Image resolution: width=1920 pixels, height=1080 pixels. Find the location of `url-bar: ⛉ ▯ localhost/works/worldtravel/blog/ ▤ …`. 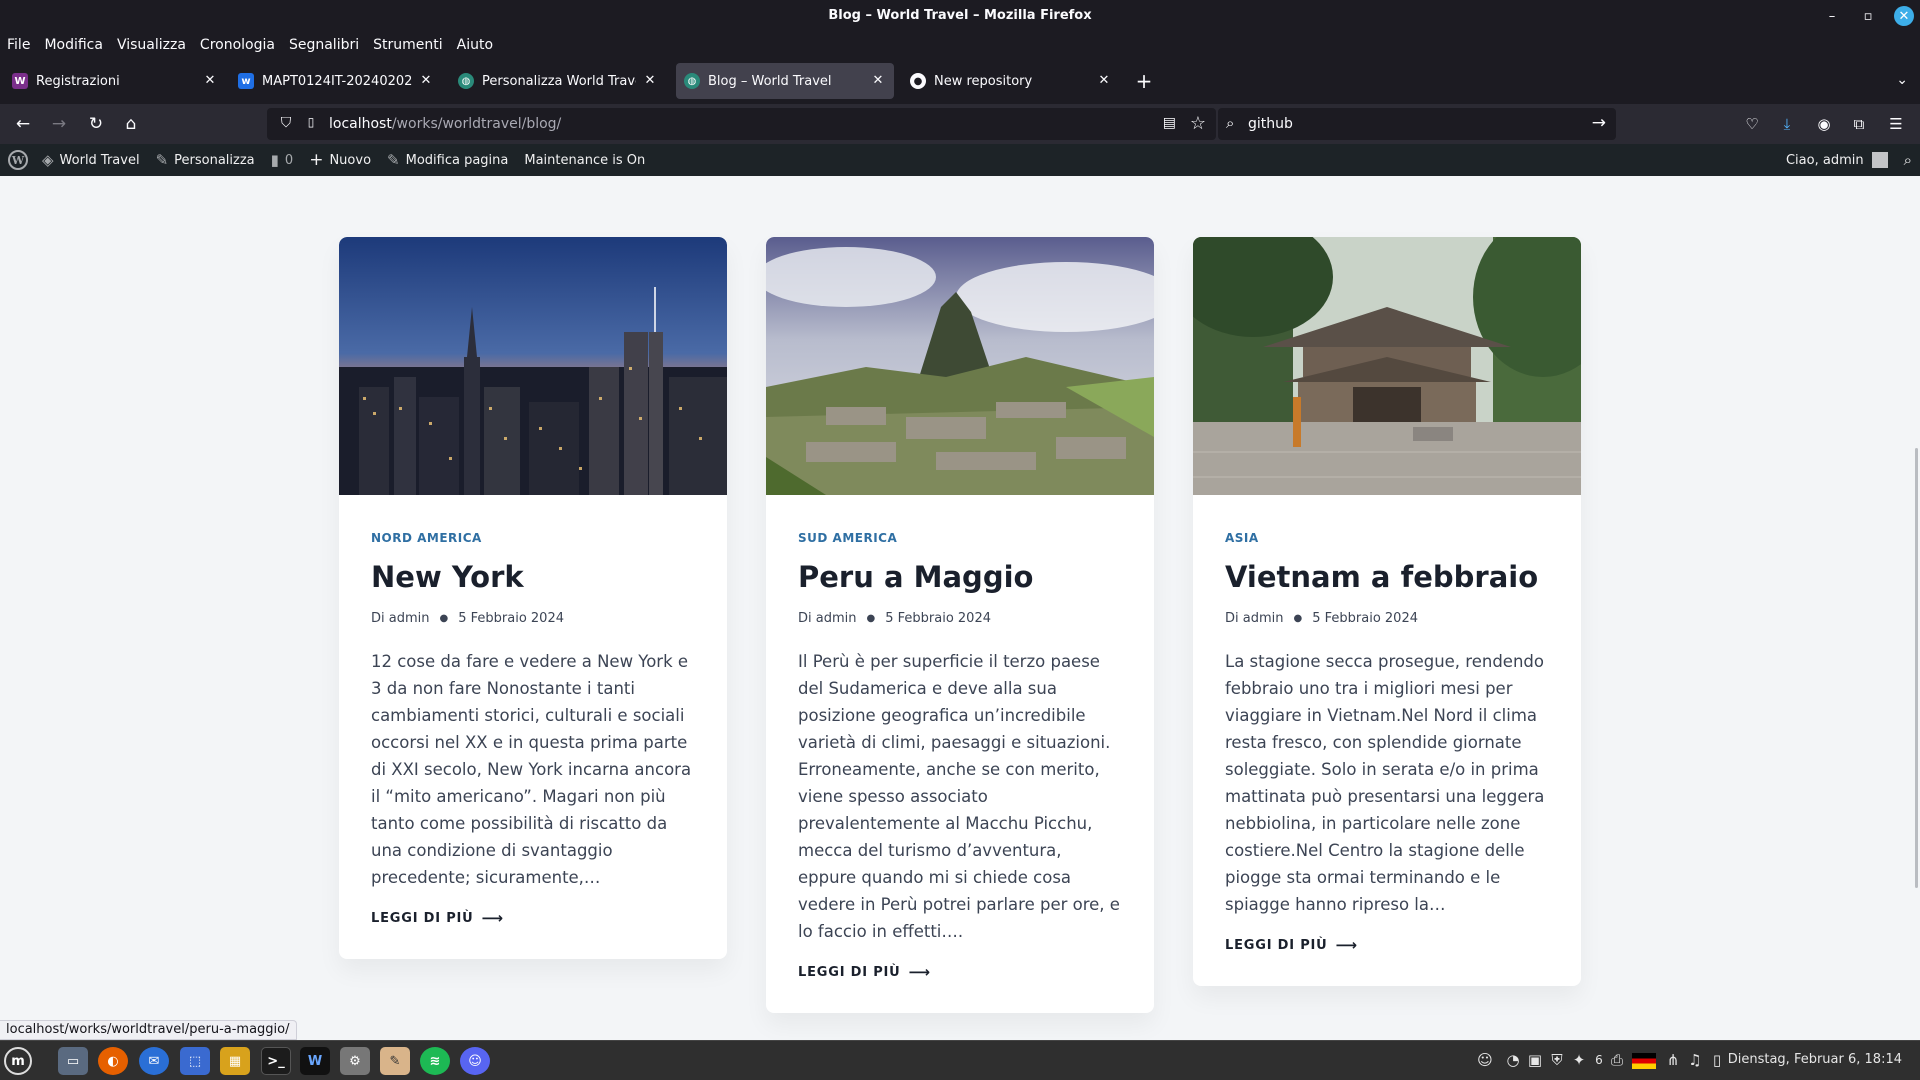

url-bar: ⛉ ▯ localhost/works/worldtravel/blog/ ▤ … is located at coordinates (741, 124).